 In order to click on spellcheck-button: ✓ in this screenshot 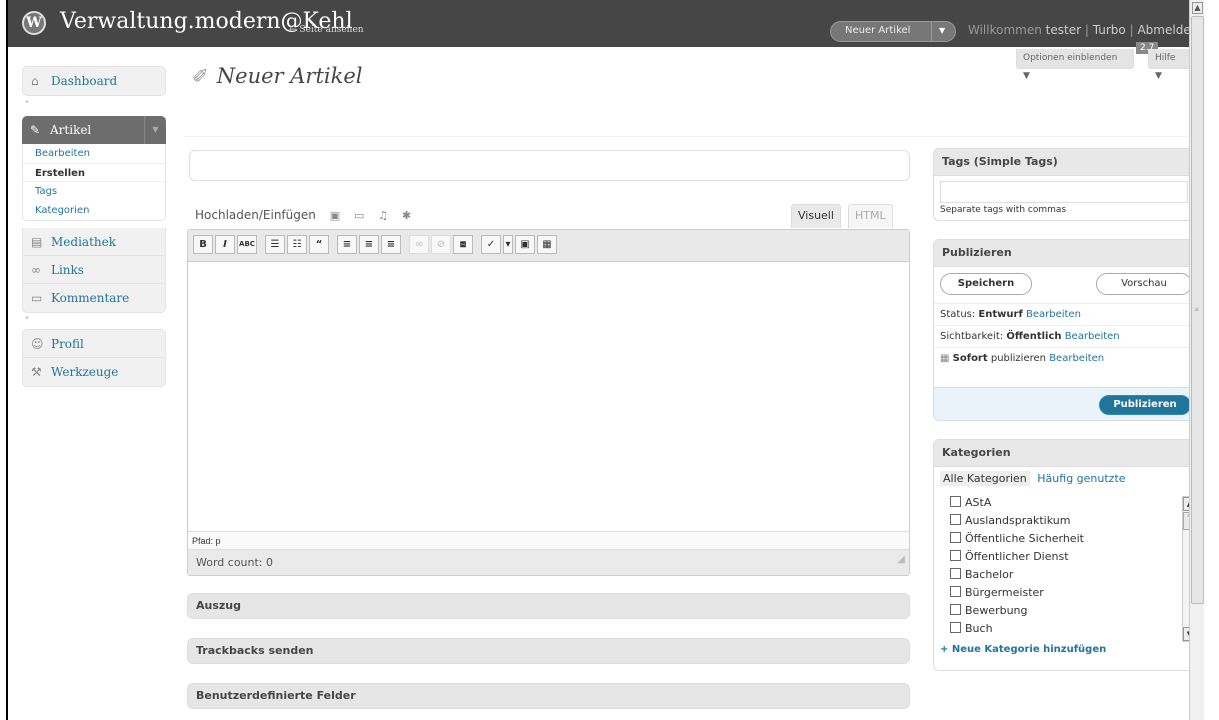, I will do `click(491, 244)`.